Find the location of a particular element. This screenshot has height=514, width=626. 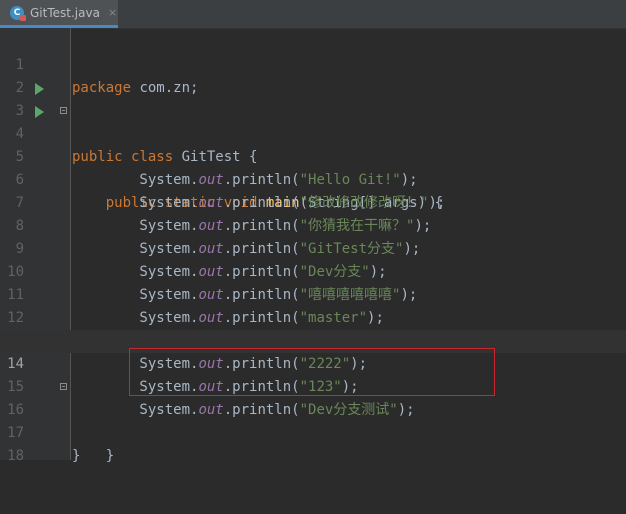

code-line: 6 System.out.println("修改修改修改呀！"); is located at coordinates (313, 178).